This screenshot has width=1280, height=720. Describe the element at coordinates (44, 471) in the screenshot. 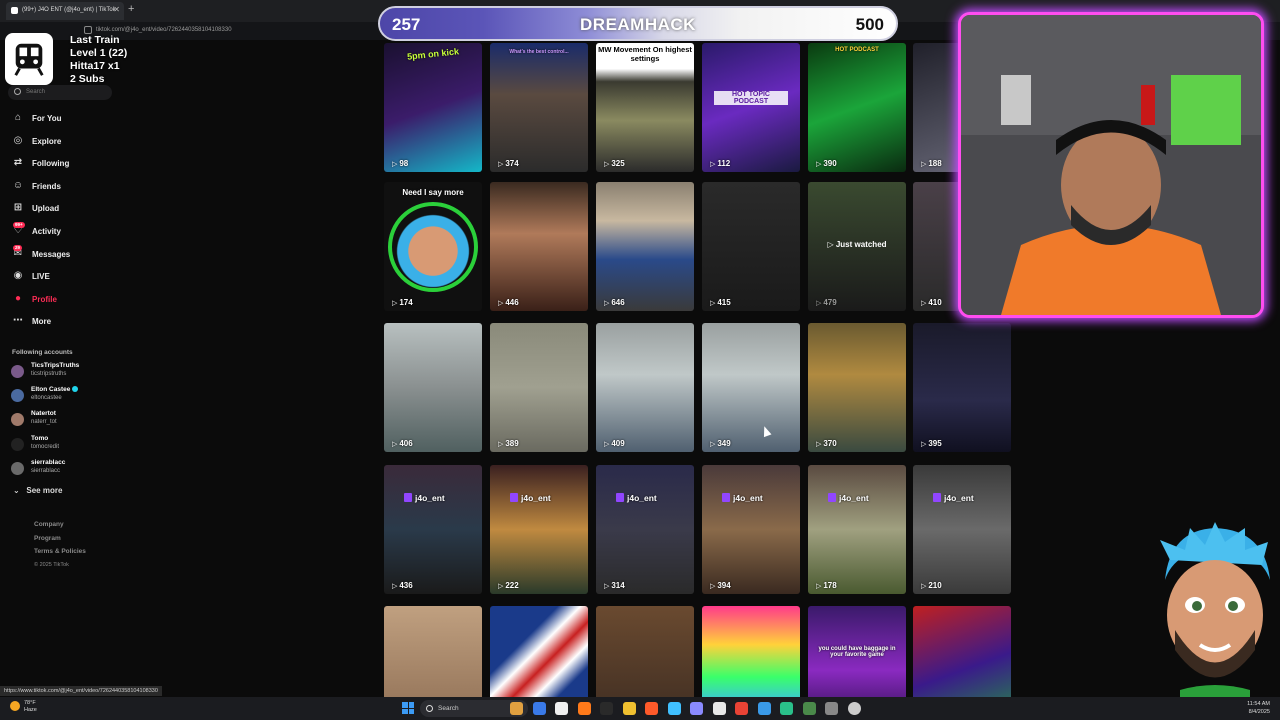

I see `following-account: sierrablacc sierrablacc` at that location.